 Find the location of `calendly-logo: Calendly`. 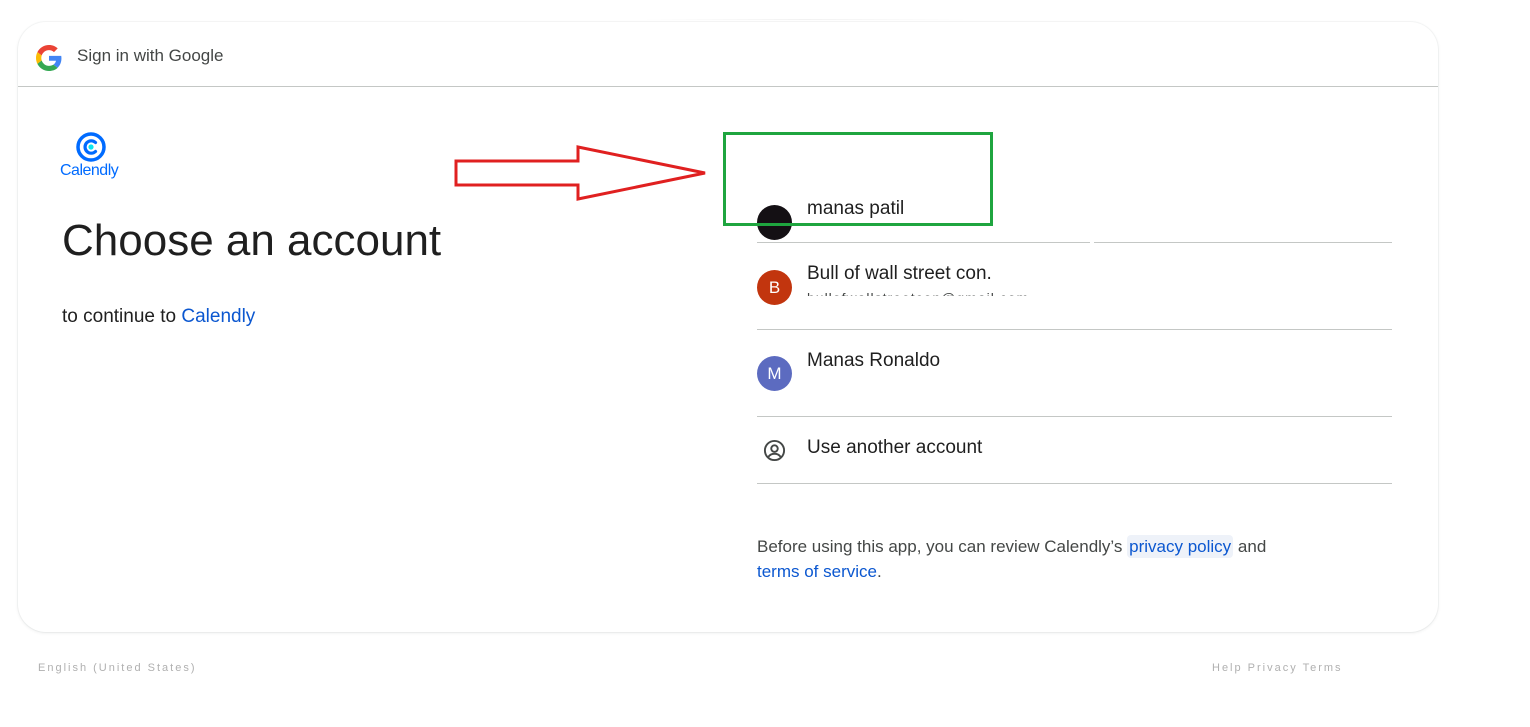

calendly-logo: Calendly is located at coordinates (92, 157).